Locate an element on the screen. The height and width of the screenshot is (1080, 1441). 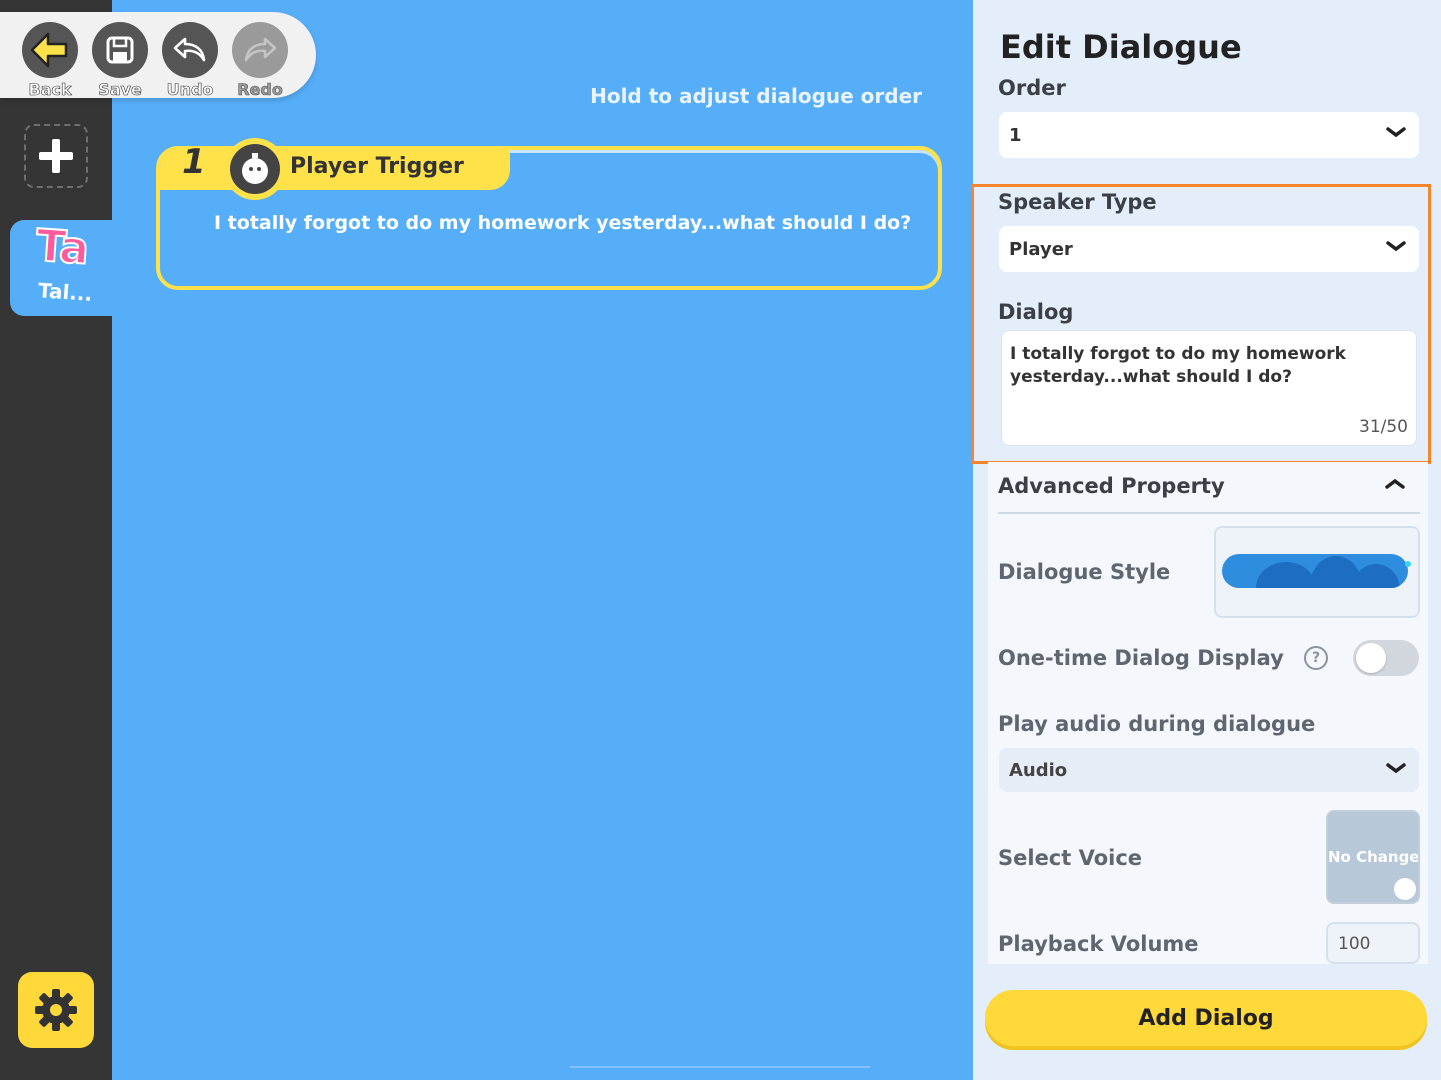
undo-button: Undo is located at coordinates (190, 60).